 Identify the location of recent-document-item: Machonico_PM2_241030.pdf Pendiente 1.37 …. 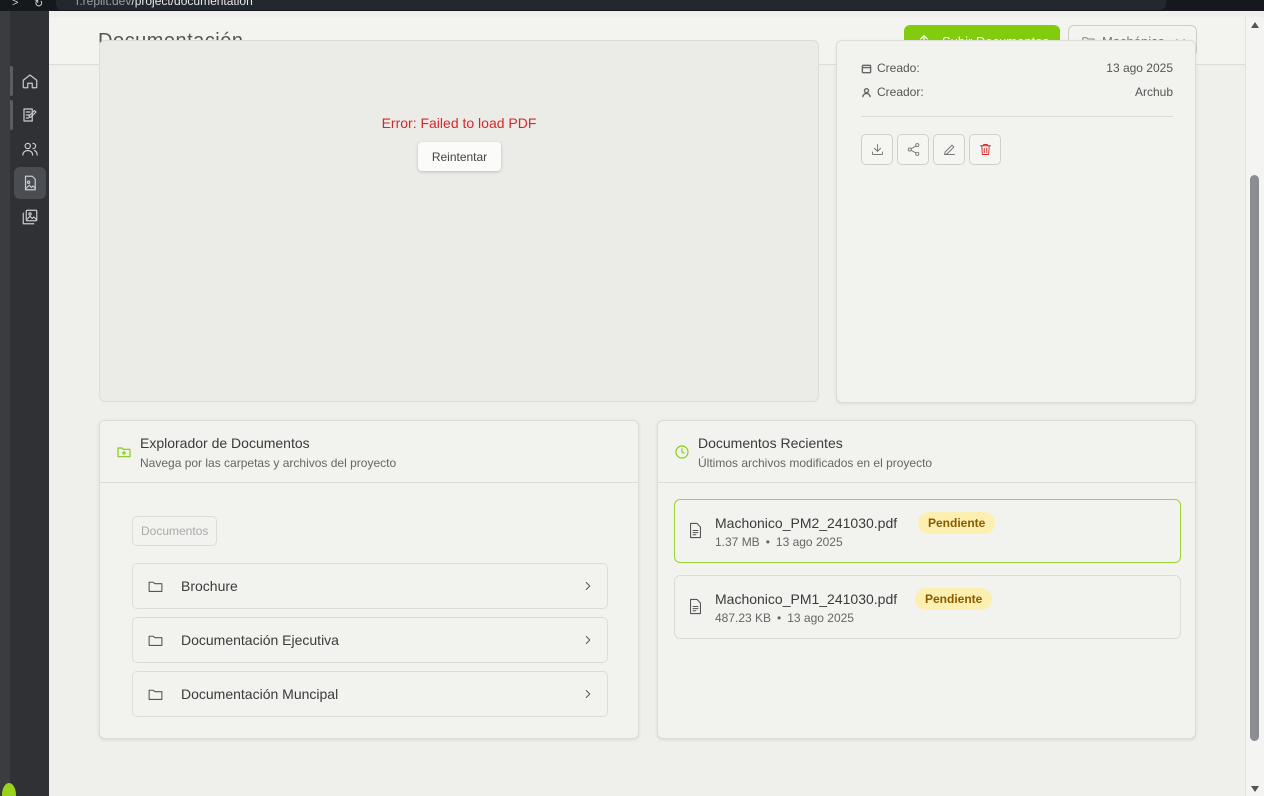
(927, 531).